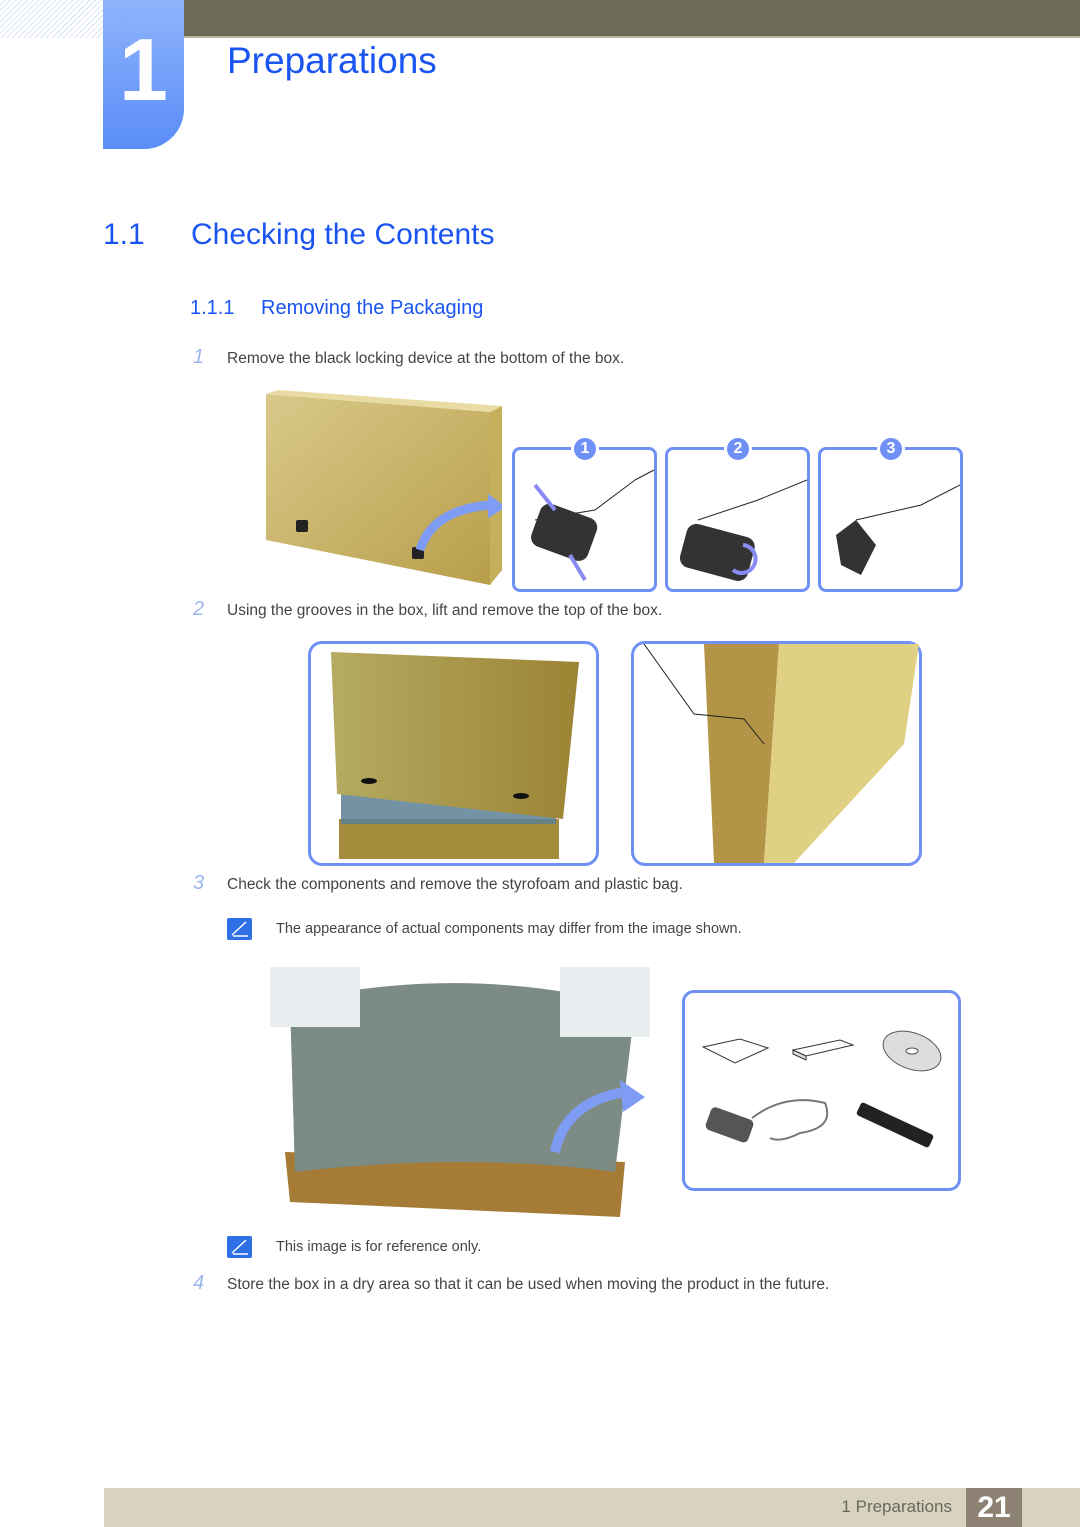  I want to click on step-number: 4, so click(199, 1283).